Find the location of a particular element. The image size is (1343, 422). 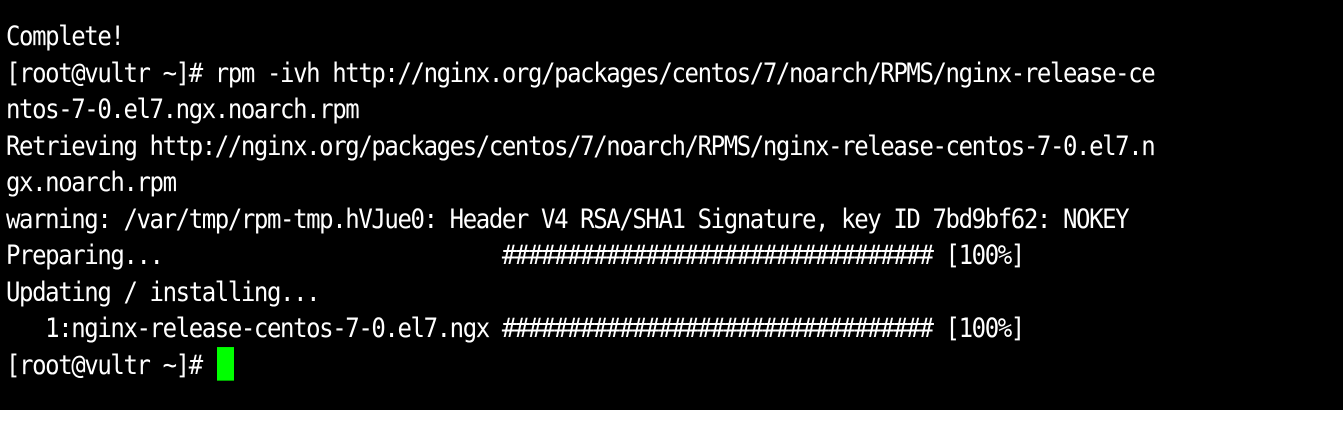

output-line: Complete! is located at coordinates (65, 36).